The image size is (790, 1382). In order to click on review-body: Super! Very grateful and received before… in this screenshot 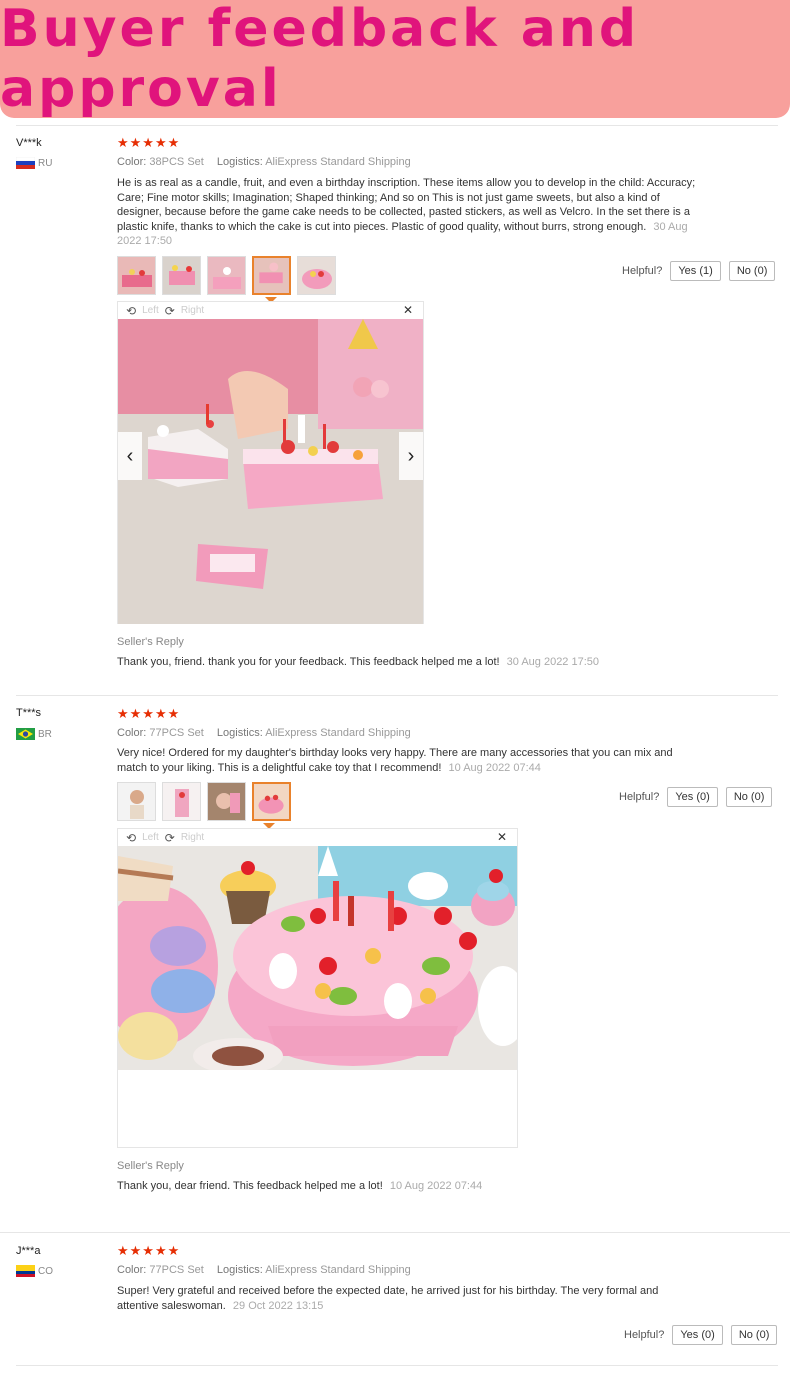, I will do `click(388, 1298)`.